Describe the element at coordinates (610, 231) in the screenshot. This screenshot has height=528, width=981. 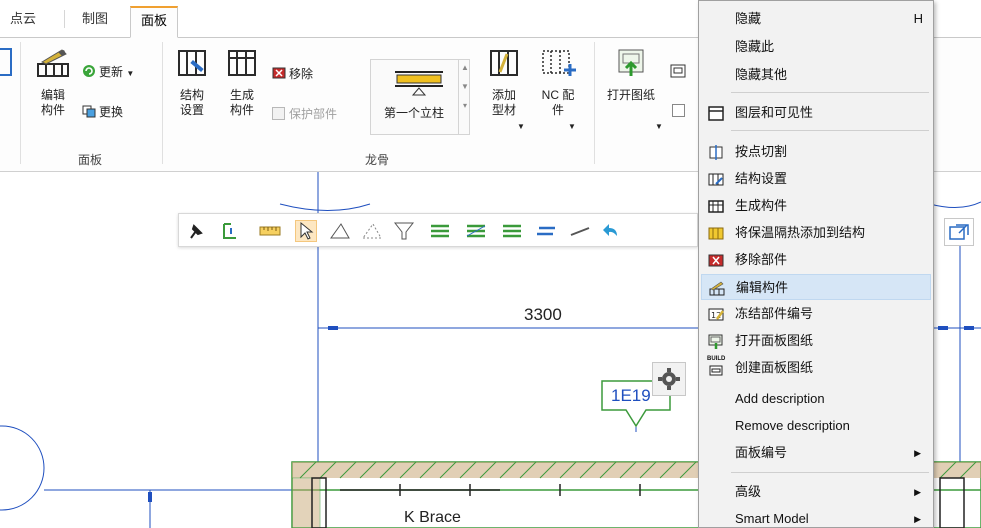
I see `undo-icon` at that location.